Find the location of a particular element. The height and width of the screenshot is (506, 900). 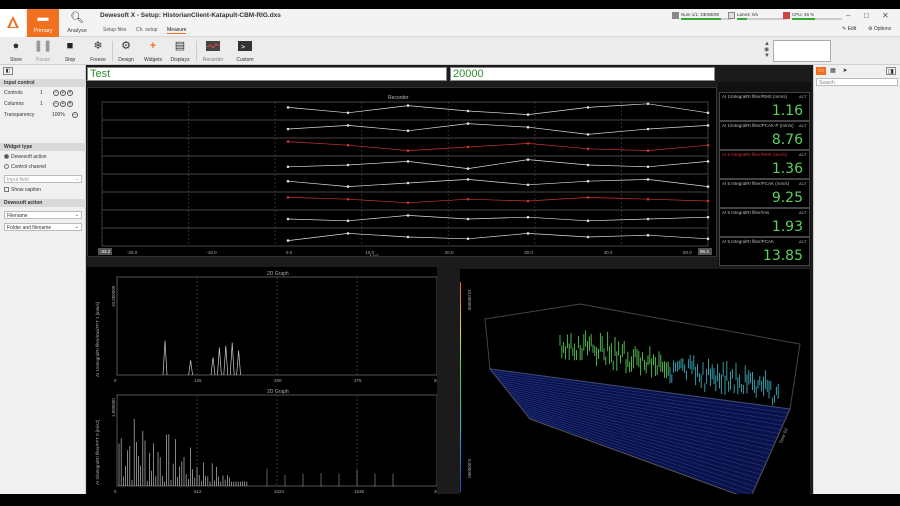

transparency-reset-icon: − is located at coordinates (75, 115).